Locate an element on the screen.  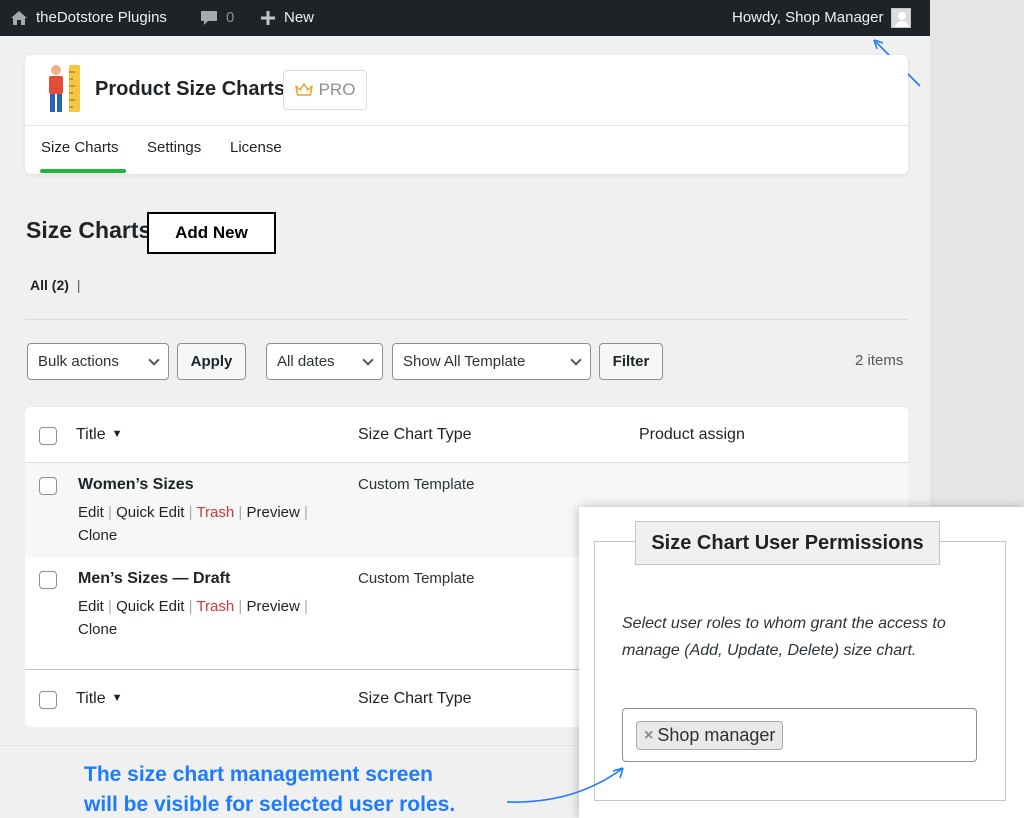
bulk-actions-value: Bulk actions is located at coordinates (78, 361).